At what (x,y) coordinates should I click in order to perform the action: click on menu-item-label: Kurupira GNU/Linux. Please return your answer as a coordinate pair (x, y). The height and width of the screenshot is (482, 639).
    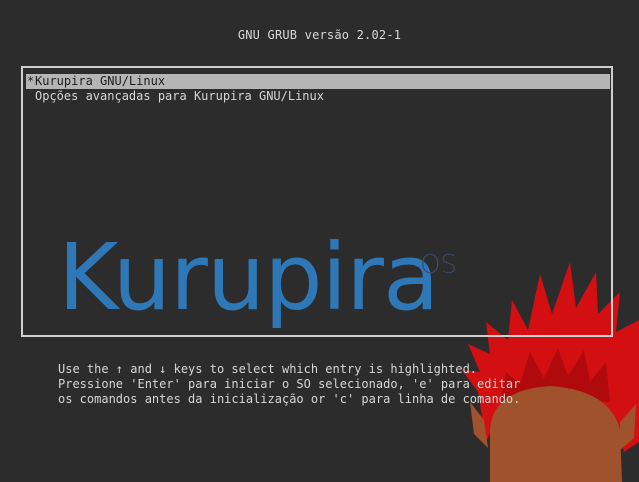
    Looking at the image, I should click on (100, 81).